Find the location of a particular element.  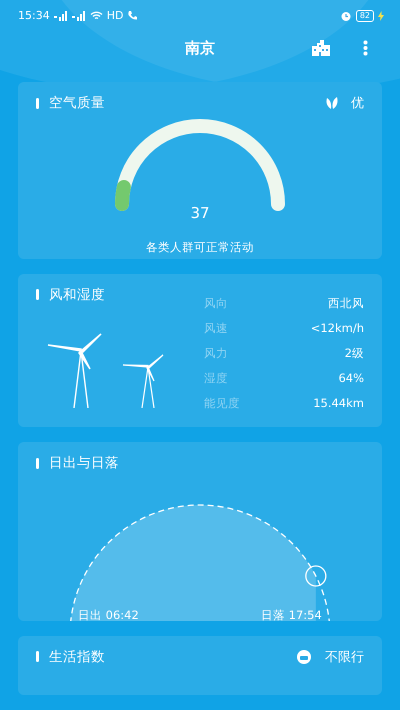

wind-value: <12km/h is located at coordinates (337, 328).